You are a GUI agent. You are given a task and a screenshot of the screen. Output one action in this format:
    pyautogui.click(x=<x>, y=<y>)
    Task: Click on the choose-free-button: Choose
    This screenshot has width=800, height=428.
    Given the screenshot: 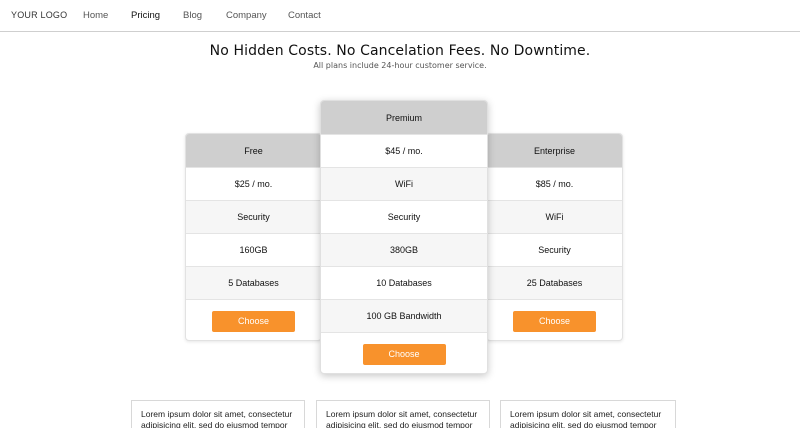 What is the action you would take?
    pyautogui.click(x=253, y=321)
    